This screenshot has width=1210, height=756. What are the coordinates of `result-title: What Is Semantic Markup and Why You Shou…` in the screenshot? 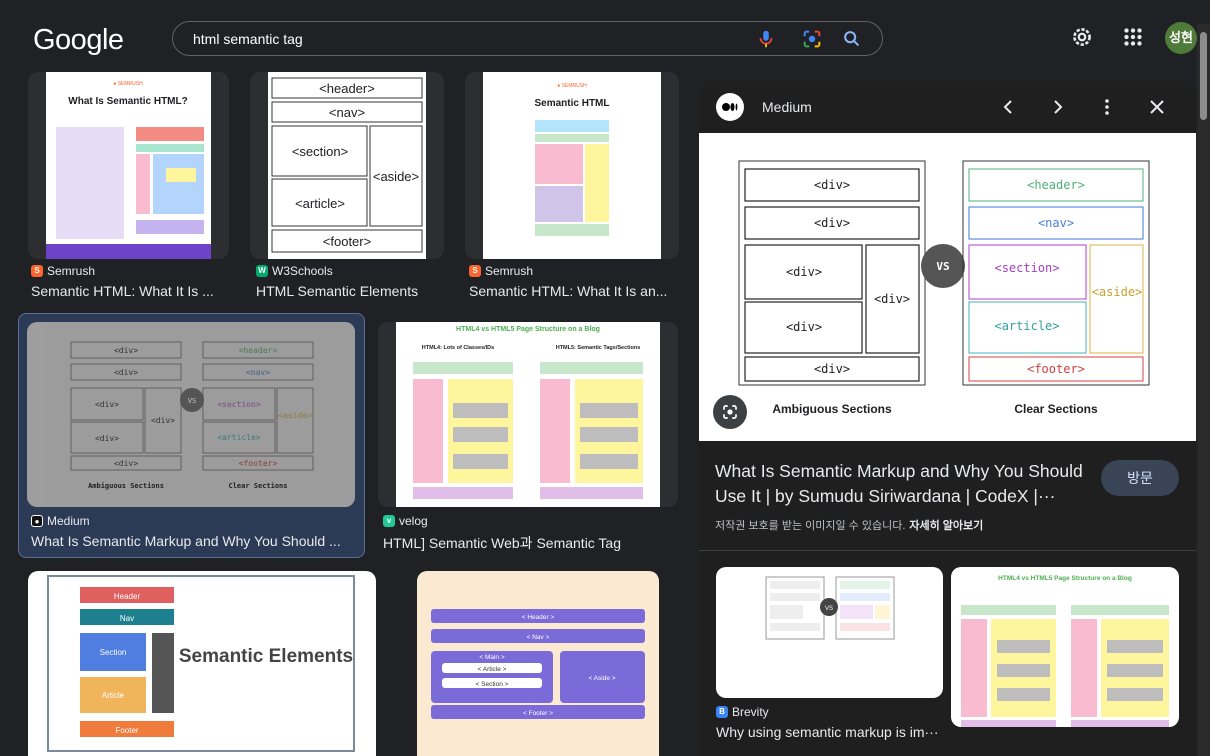 It's located at (194, 541).